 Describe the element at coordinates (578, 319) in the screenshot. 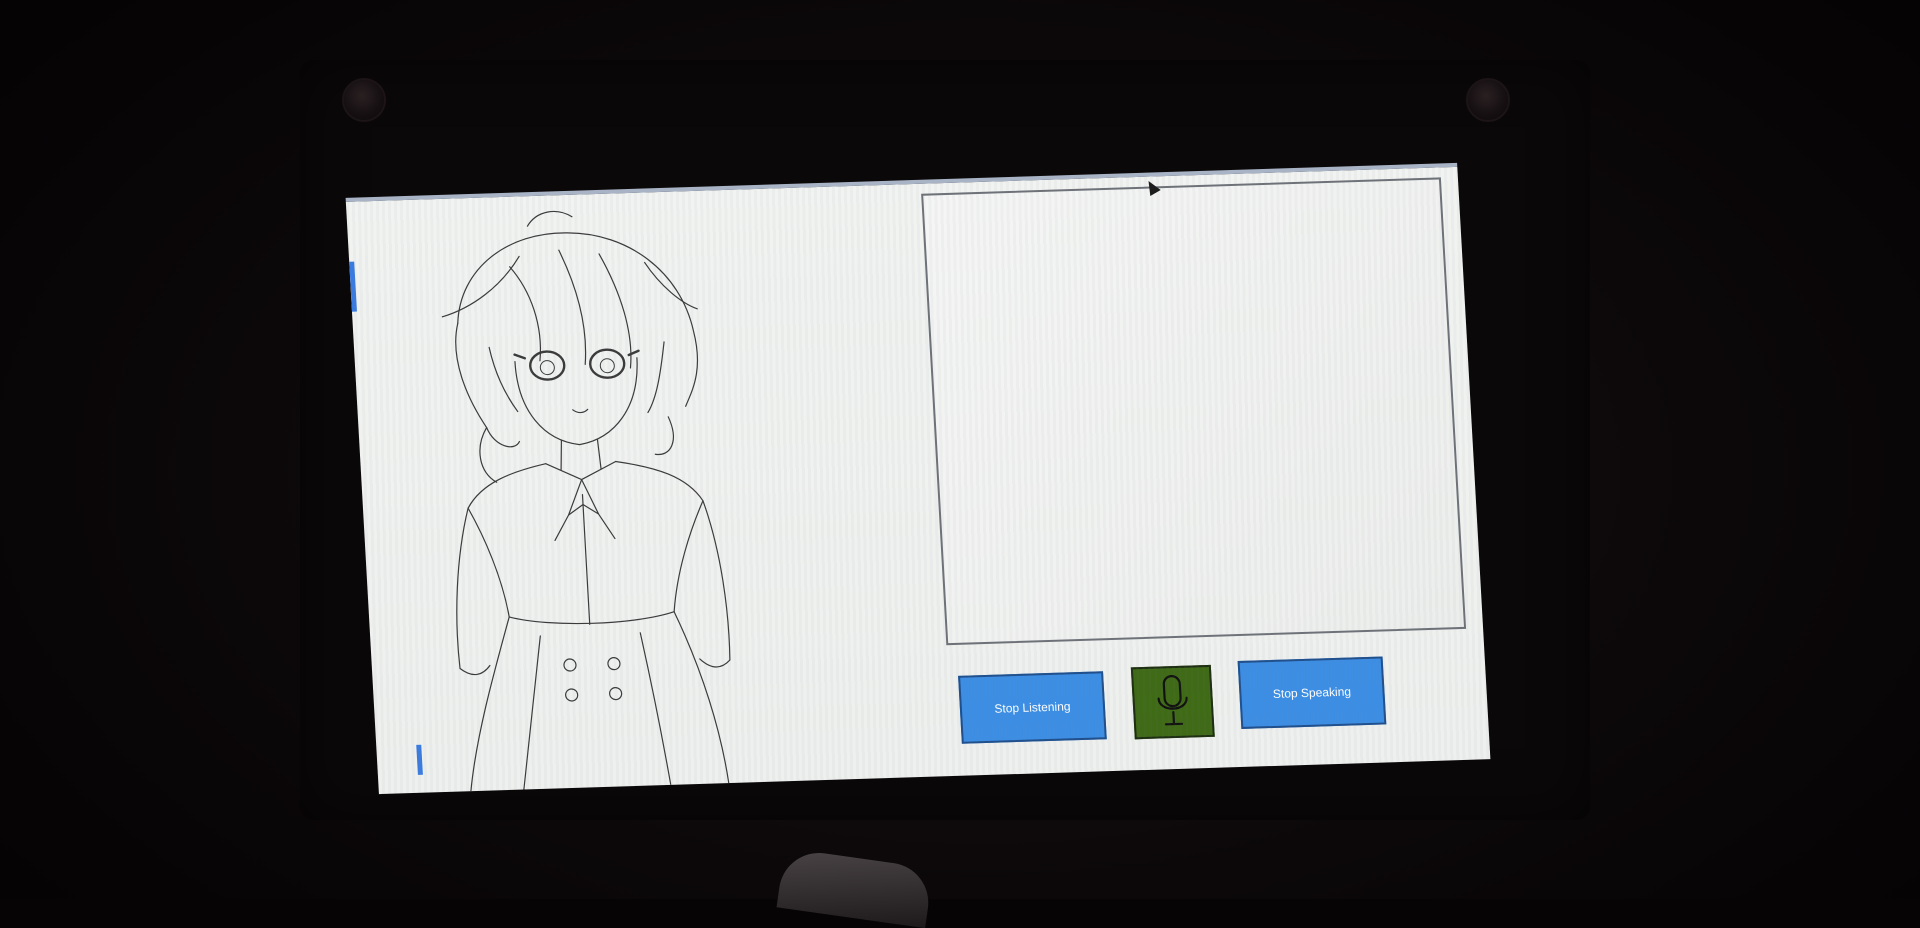

I see `hair-outline-right` at that location.